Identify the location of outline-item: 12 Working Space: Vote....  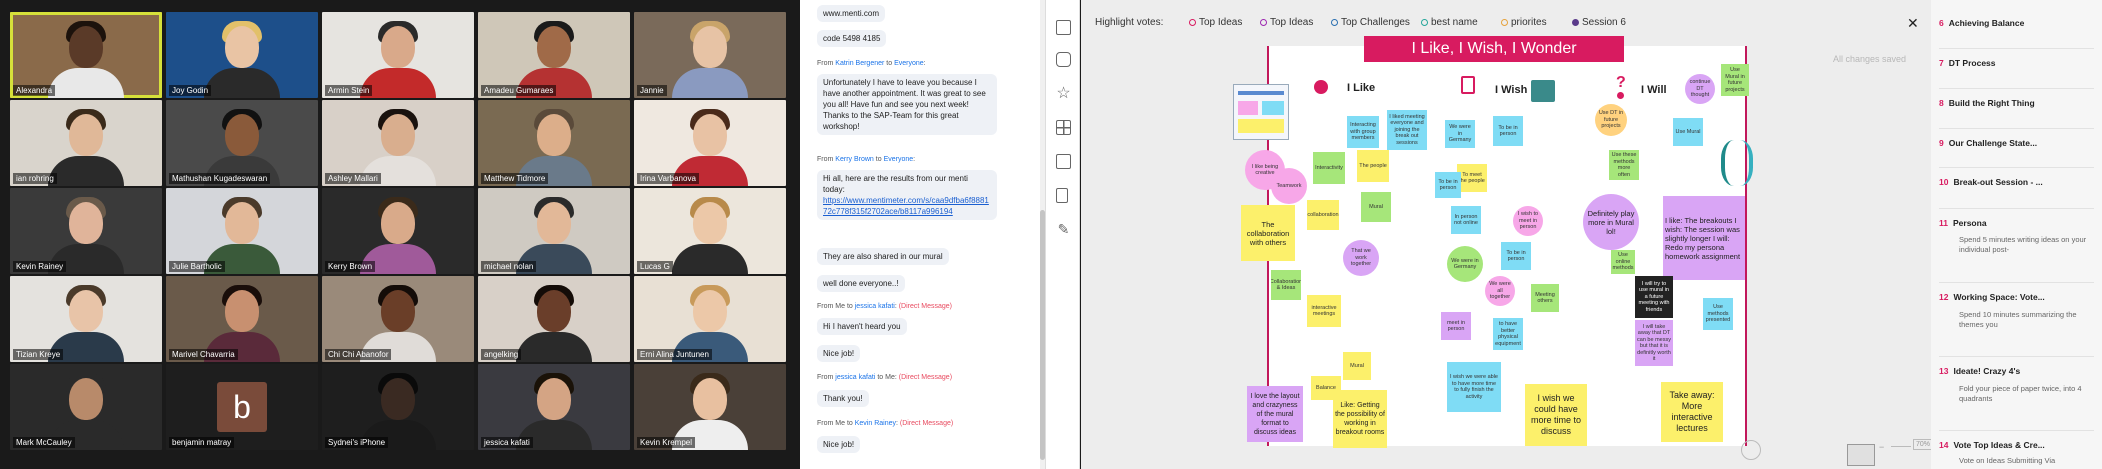
(1992, 297).